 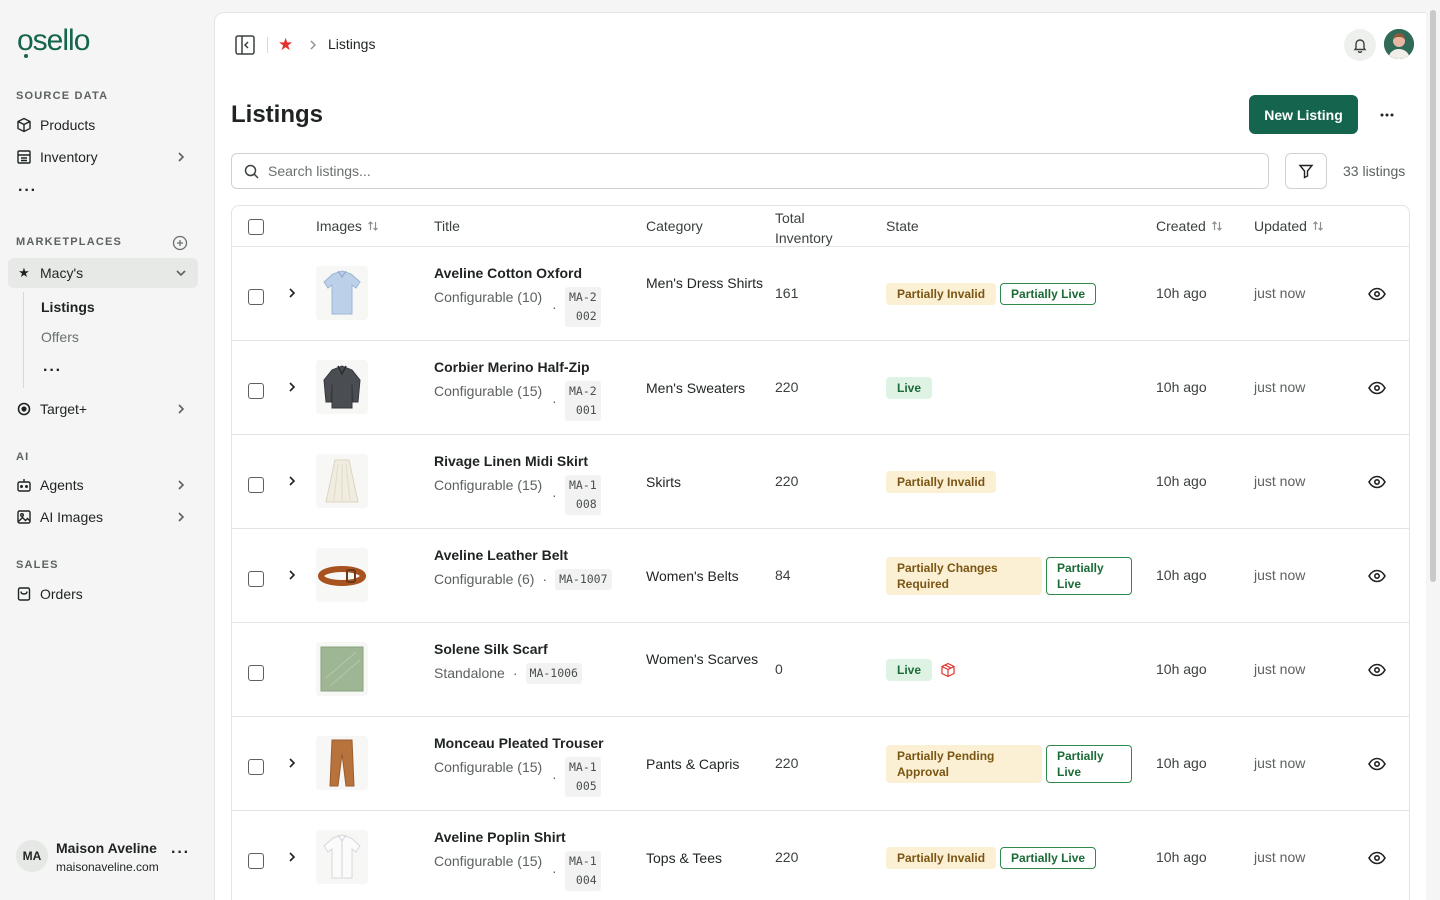 I want to click on created-cell: 10h ago, so click(x=1181, y=857).